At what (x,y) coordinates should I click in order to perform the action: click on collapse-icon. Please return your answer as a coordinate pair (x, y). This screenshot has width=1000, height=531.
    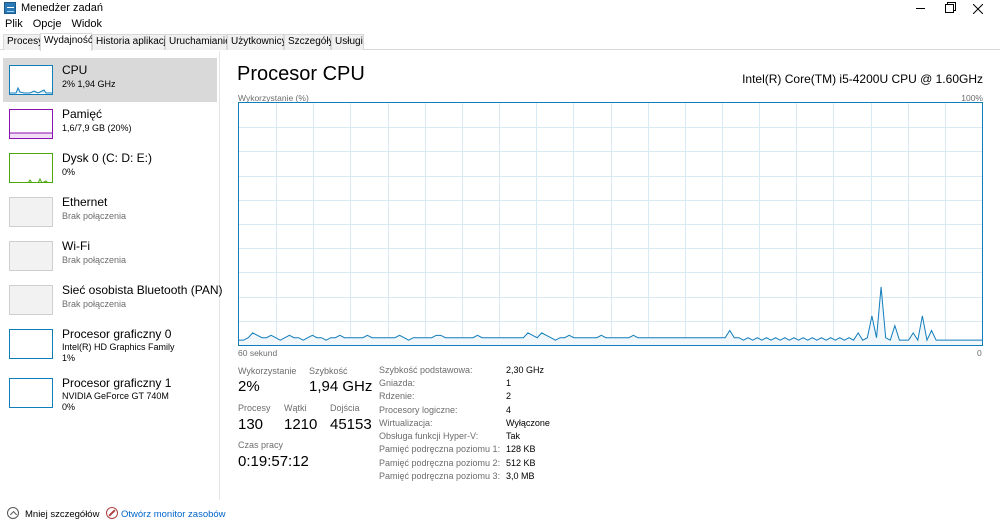
    Looking at the image, I should click on (13, 513).